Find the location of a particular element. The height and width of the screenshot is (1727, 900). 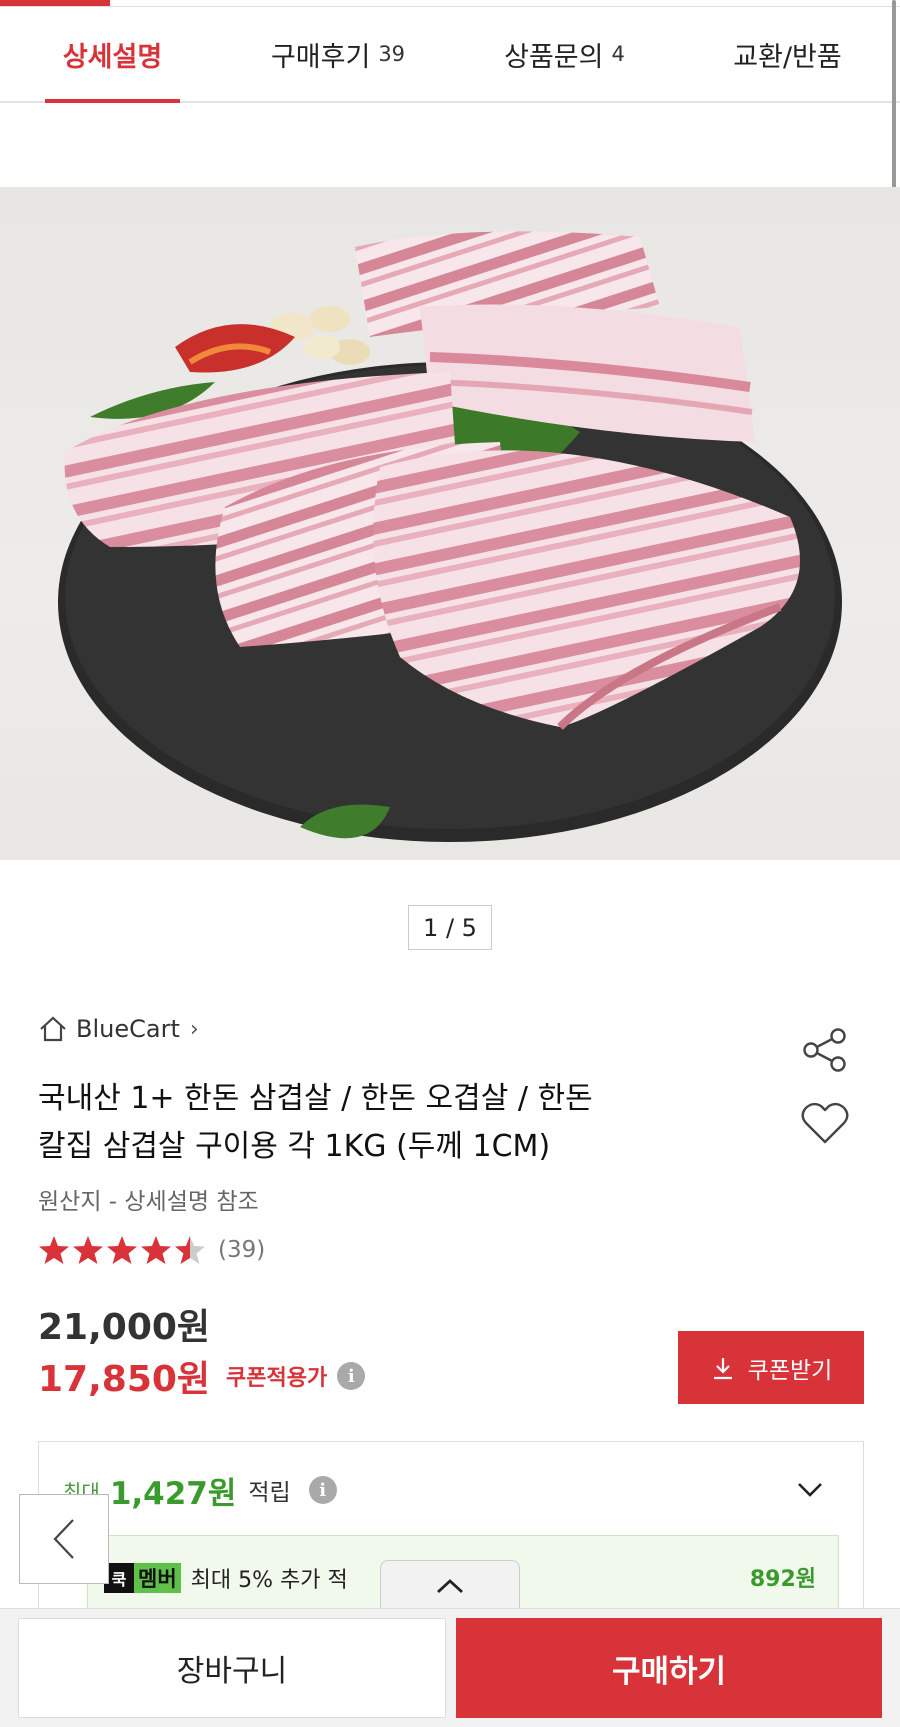

chevron-up-icon is located at coordinates (450, 1585).